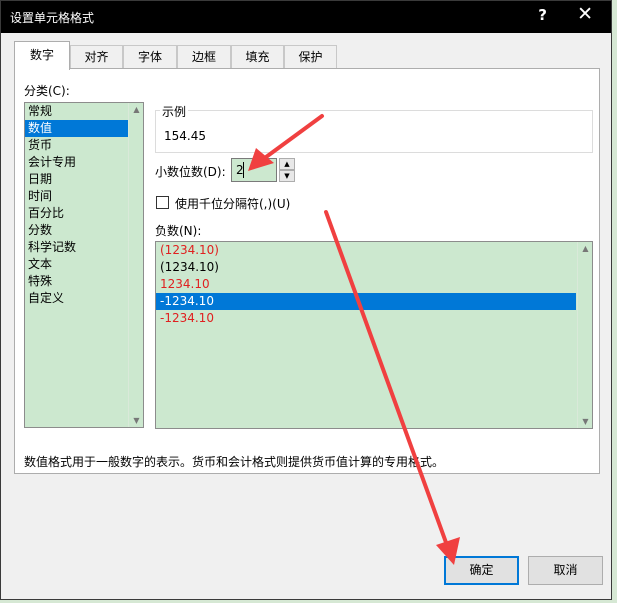 This screenshot has width=617, height=603. What do you see at coordinates (84, 247) in the screenshot?
I see `category-item: 科学记数` at bounding box center [84, 247].